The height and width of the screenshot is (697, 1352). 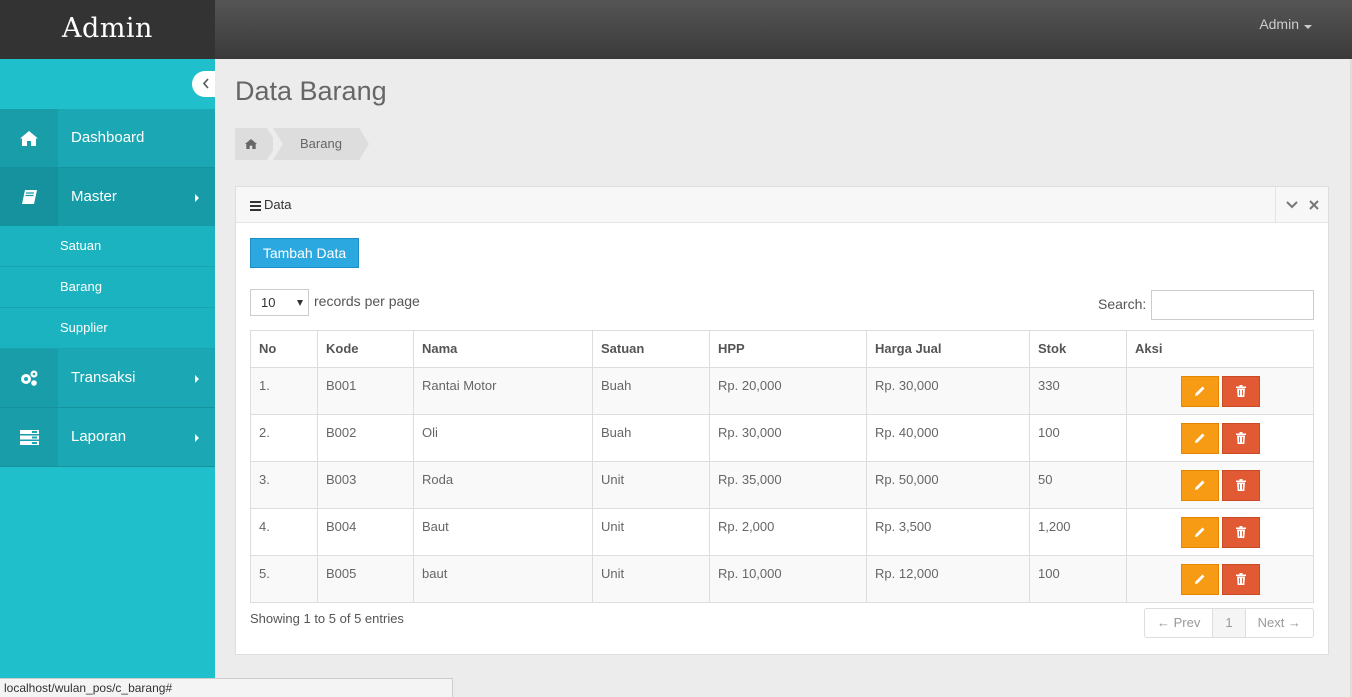 I want to click on close-icon, so click(x=1313, y=204).